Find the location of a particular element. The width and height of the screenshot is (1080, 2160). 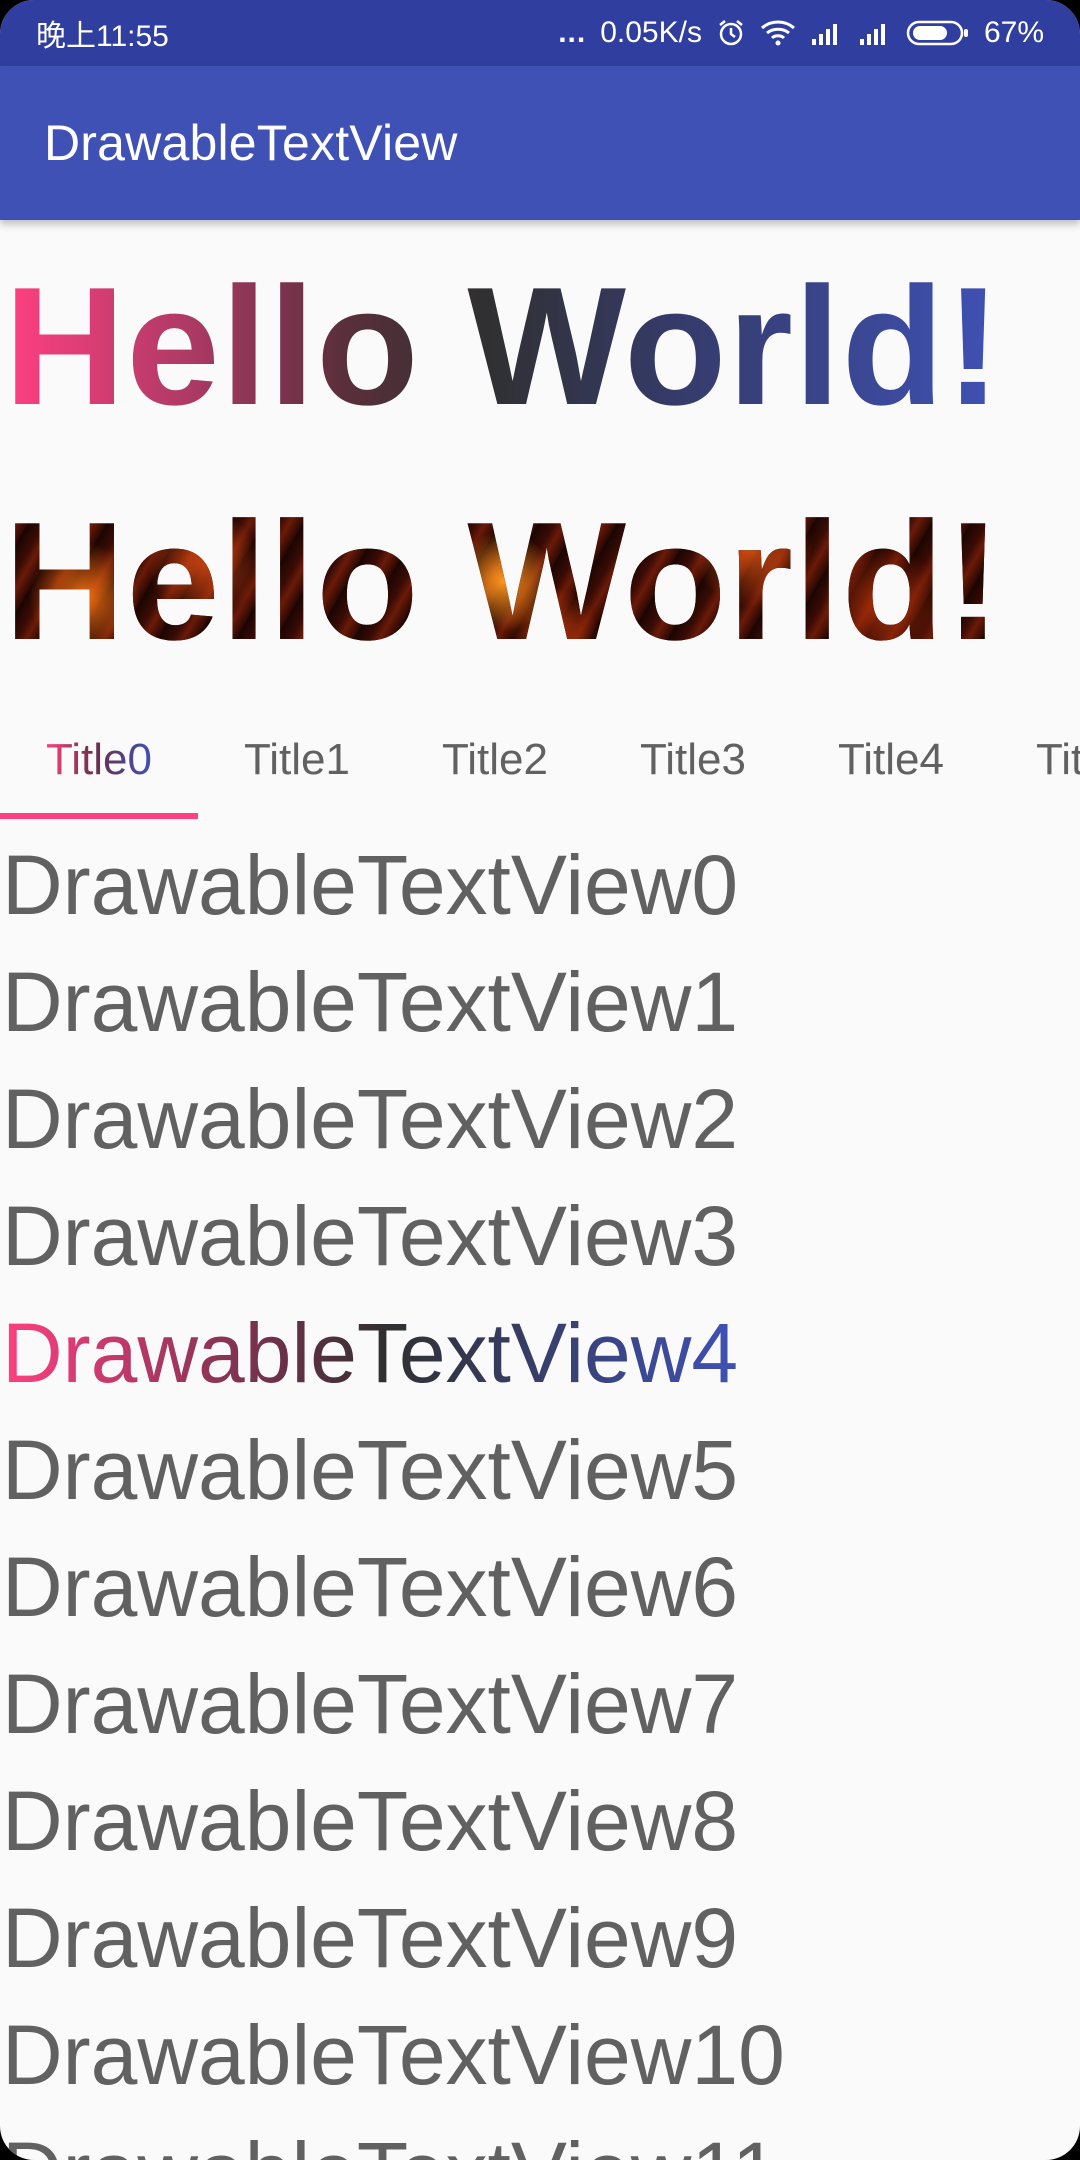

signal-icon is located at coordinates (827, 33).